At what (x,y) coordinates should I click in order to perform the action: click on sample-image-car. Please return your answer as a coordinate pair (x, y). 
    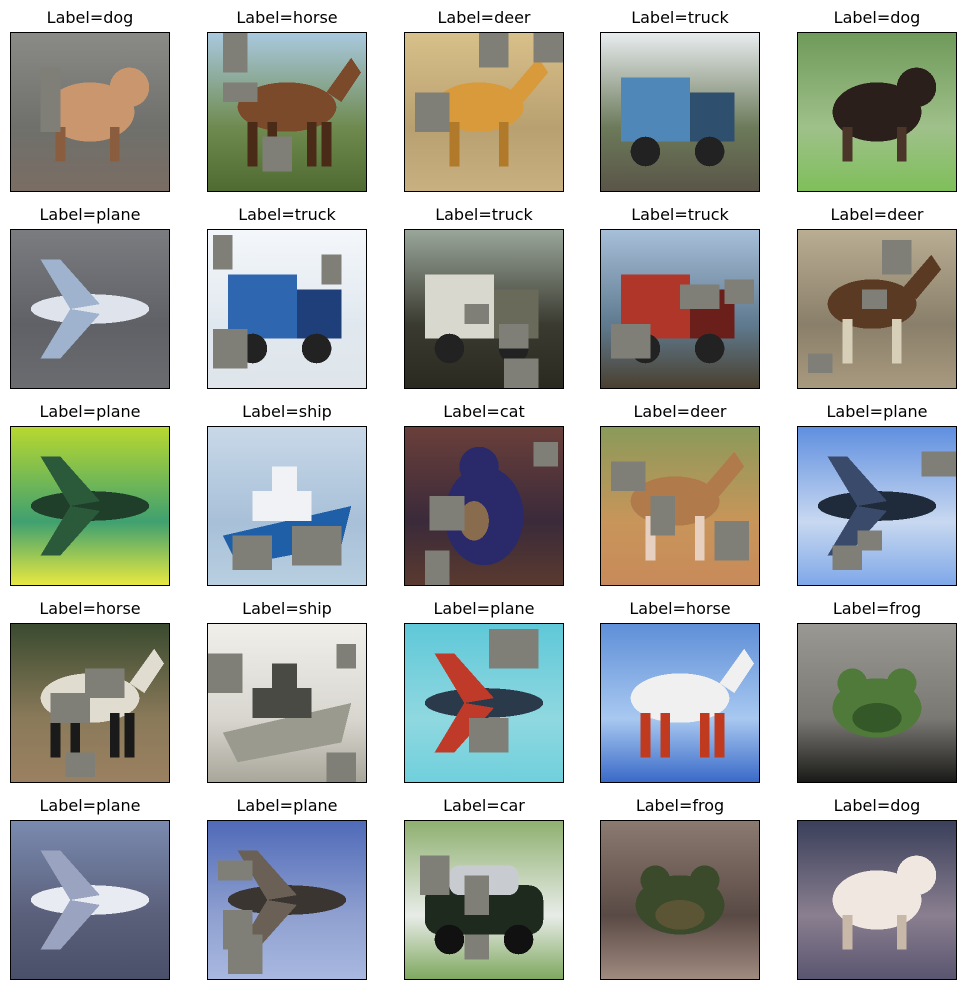
    Looking at the image, I should click on (484, 900).